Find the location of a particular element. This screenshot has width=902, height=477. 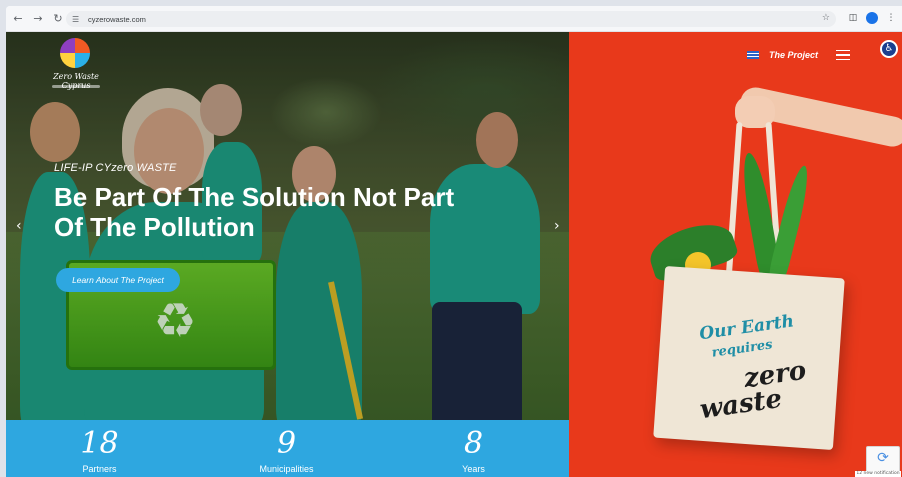

menu-kebab-icon: ⋮ is located at coordinates (891, 18).